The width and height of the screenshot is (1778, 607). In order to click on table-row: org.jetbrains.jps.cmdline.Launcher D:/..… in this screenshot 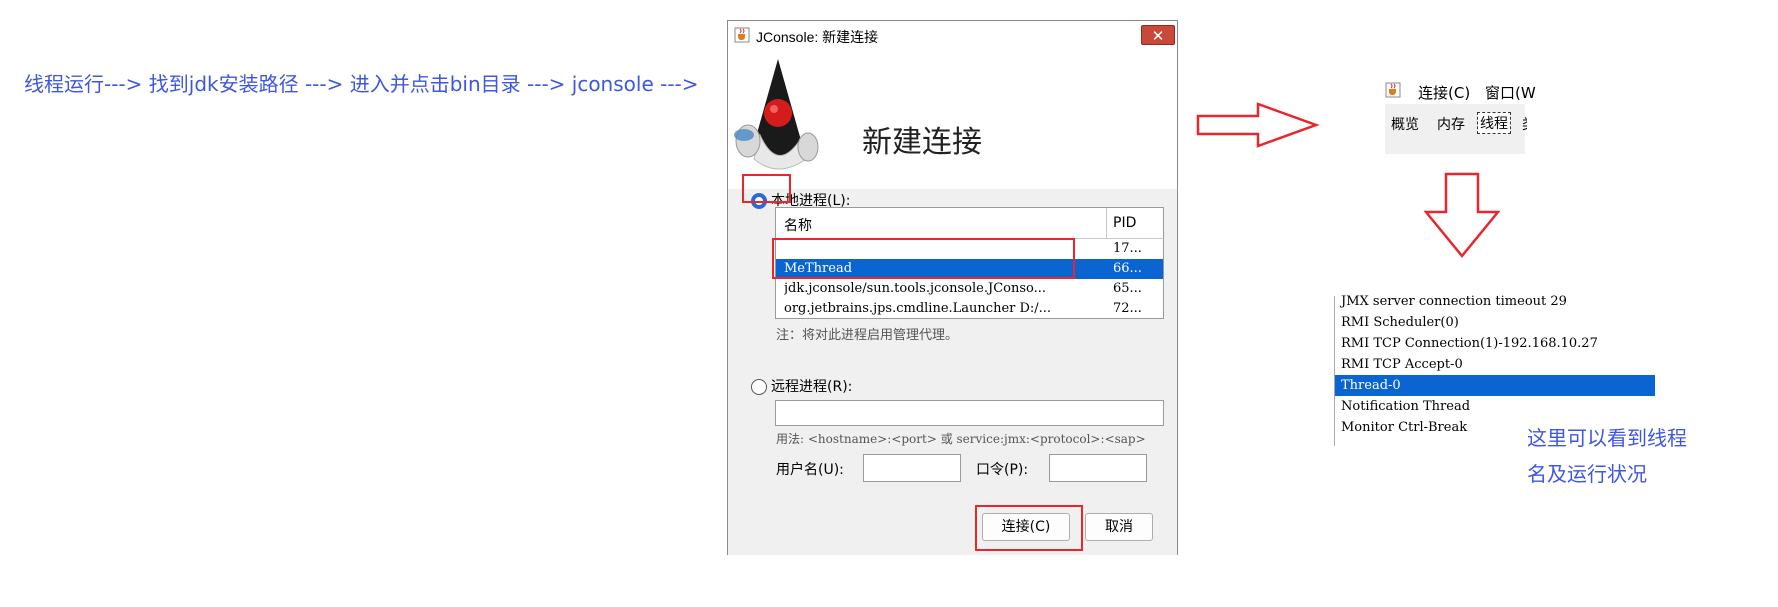, I will do `click(969, 309)`.